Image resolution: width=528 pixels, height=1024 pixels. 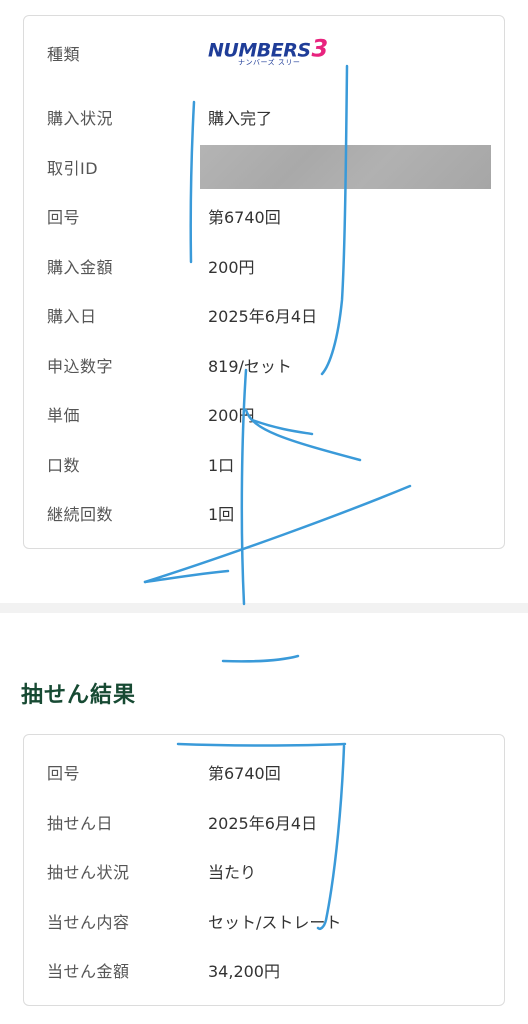 What do you see at coordinates (80, 514) in the screenshot?
I see `continuation-label: 継続回数` at bounding box center [80, 514].